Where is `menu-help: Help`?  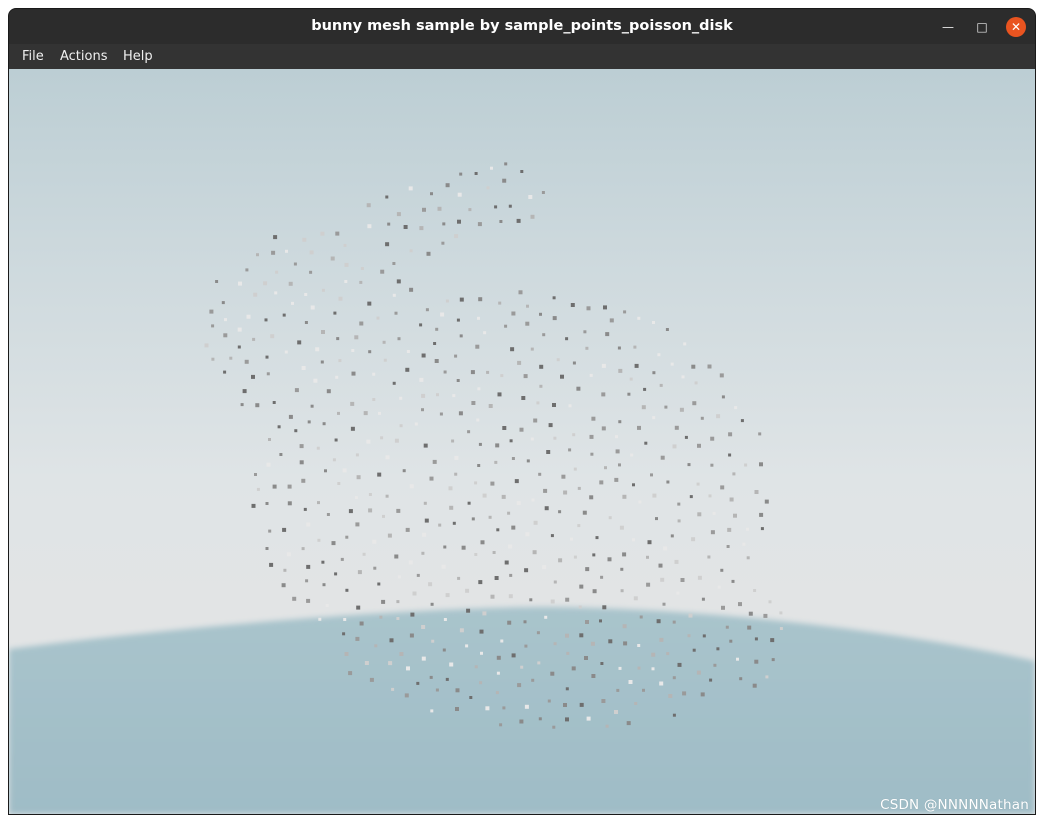
menu-help: Help is located at coordinates (138, 56).